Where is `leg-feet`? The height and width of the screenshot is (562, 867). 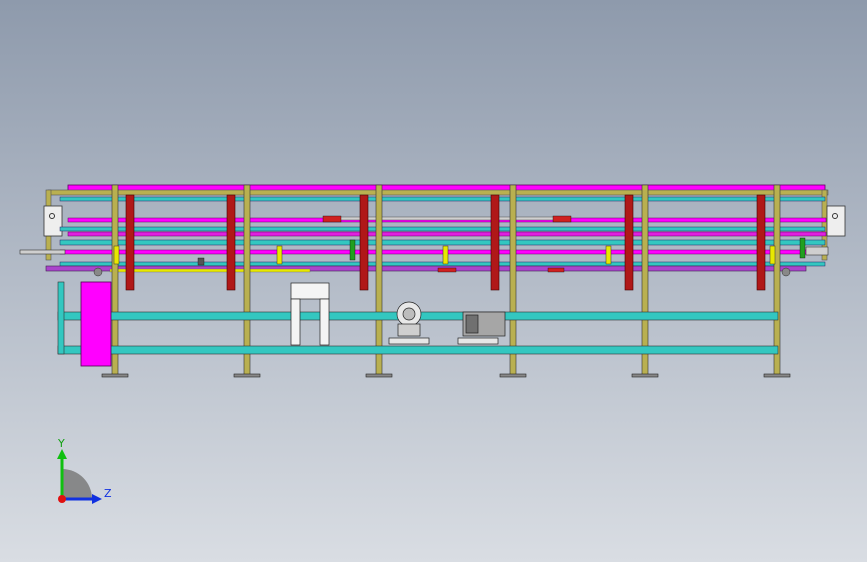
leg-feet is located at coordinates (446, 375).